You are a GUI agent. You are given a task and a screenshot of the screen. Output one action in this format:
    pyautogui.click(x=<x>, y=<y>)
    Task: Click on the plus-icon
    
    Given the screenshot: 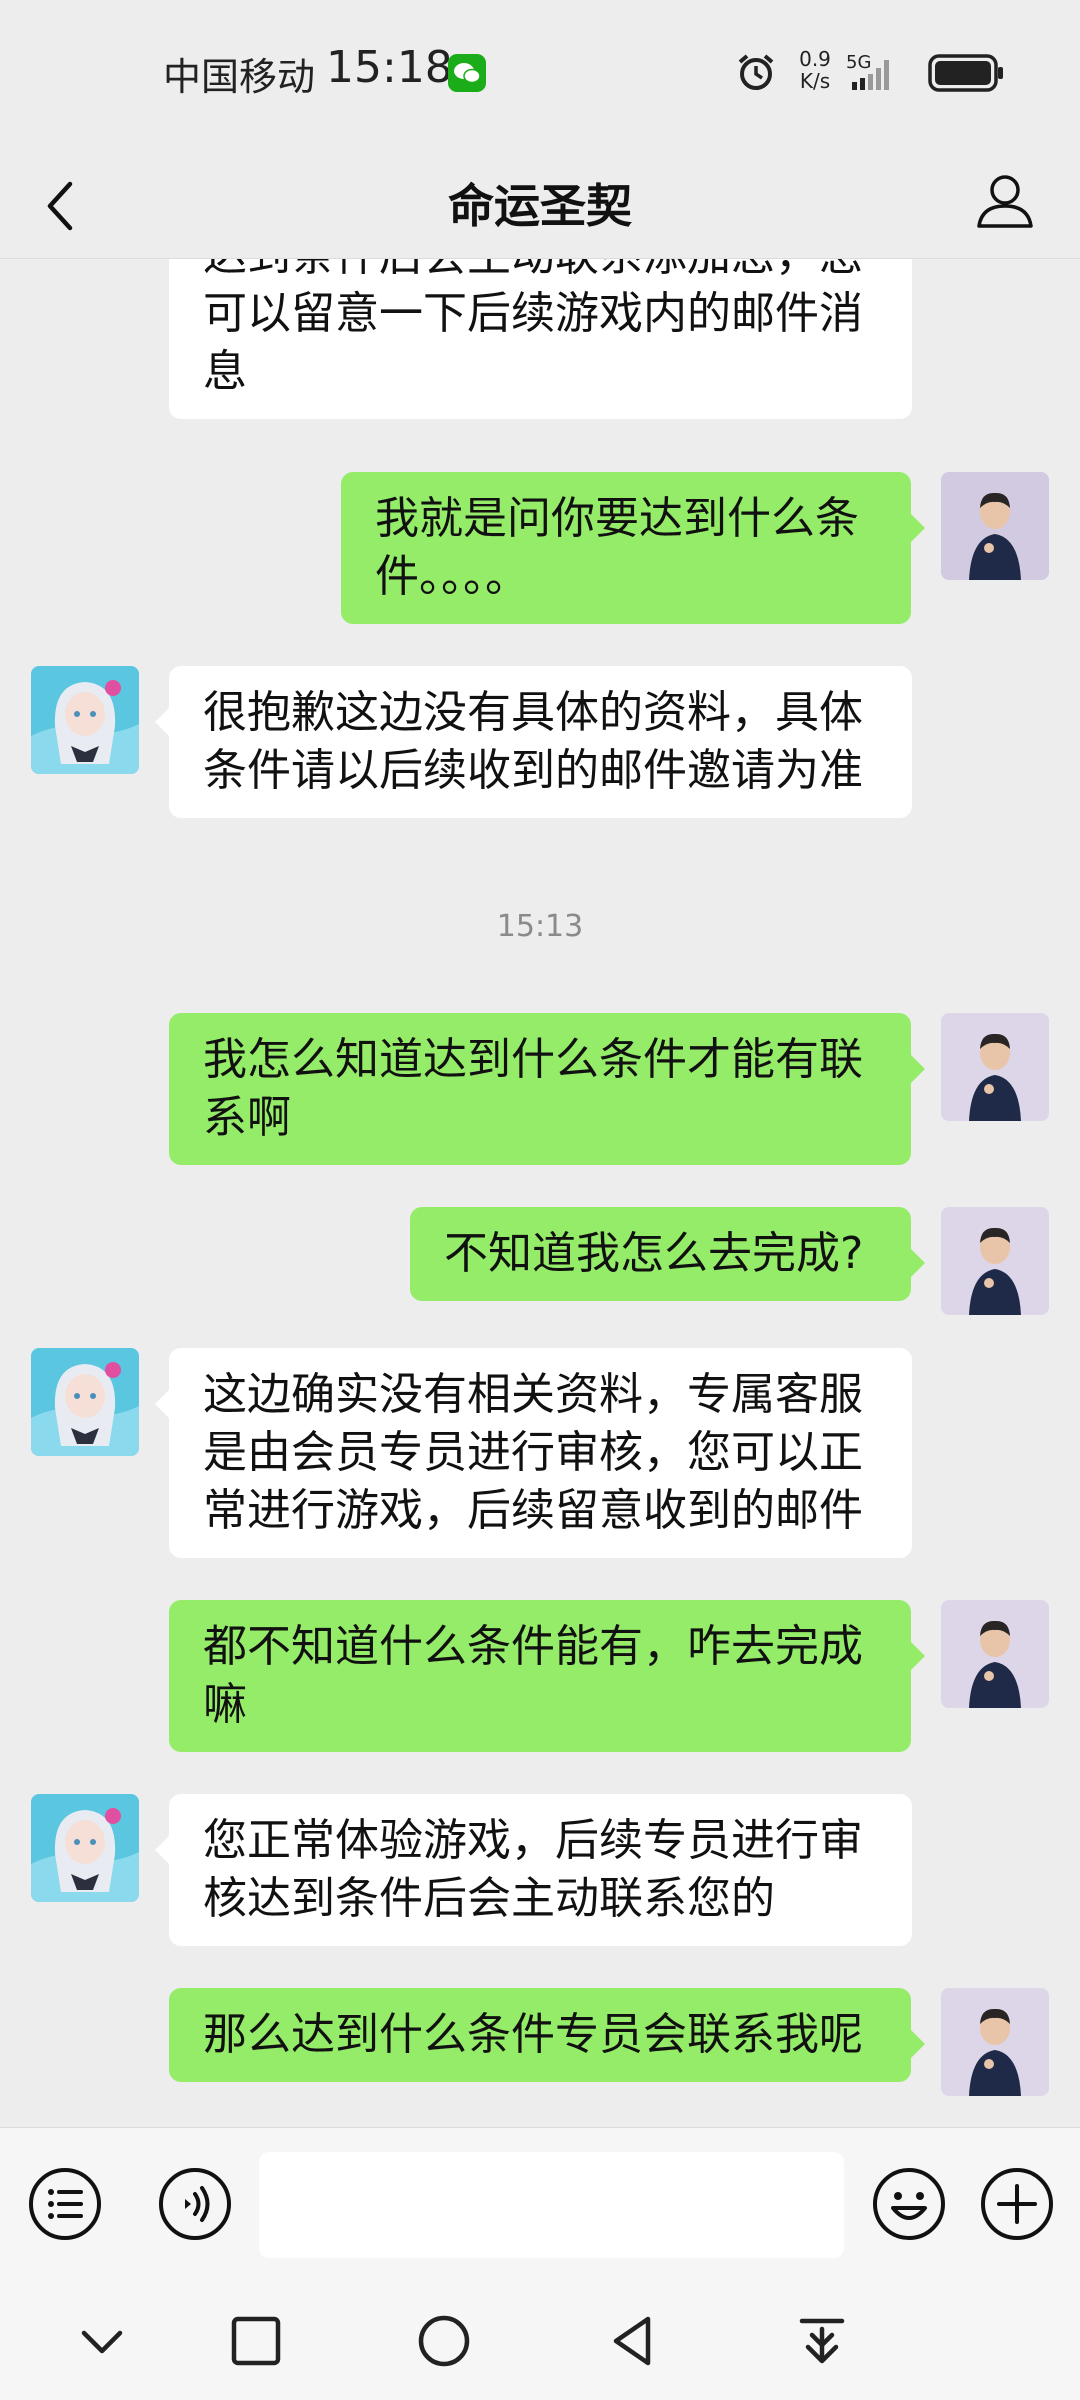 What is the action you would take?
    pyautogui.click(x=1017, y=2204)
    